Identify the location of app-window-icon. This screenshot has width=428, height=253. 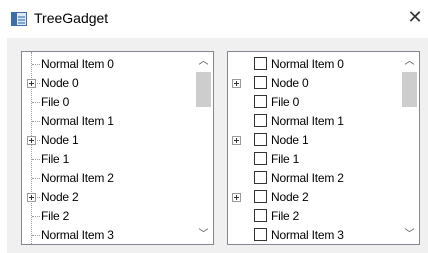
(19, 19).